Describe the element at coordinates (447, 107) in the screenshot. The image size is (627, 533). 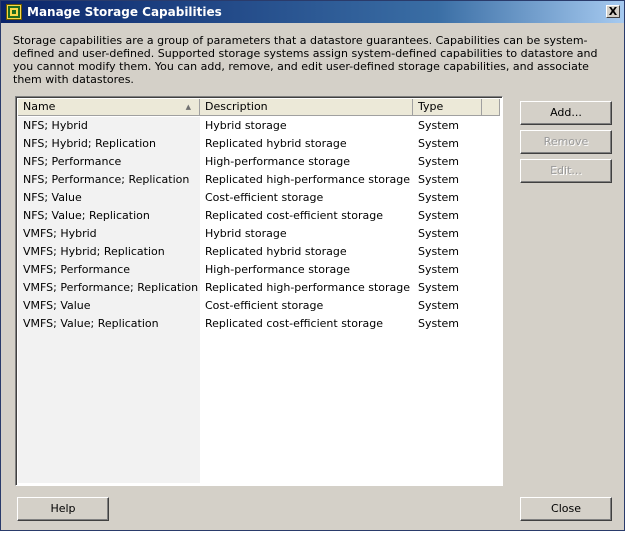
I see `column-header-type: Type` at that location.